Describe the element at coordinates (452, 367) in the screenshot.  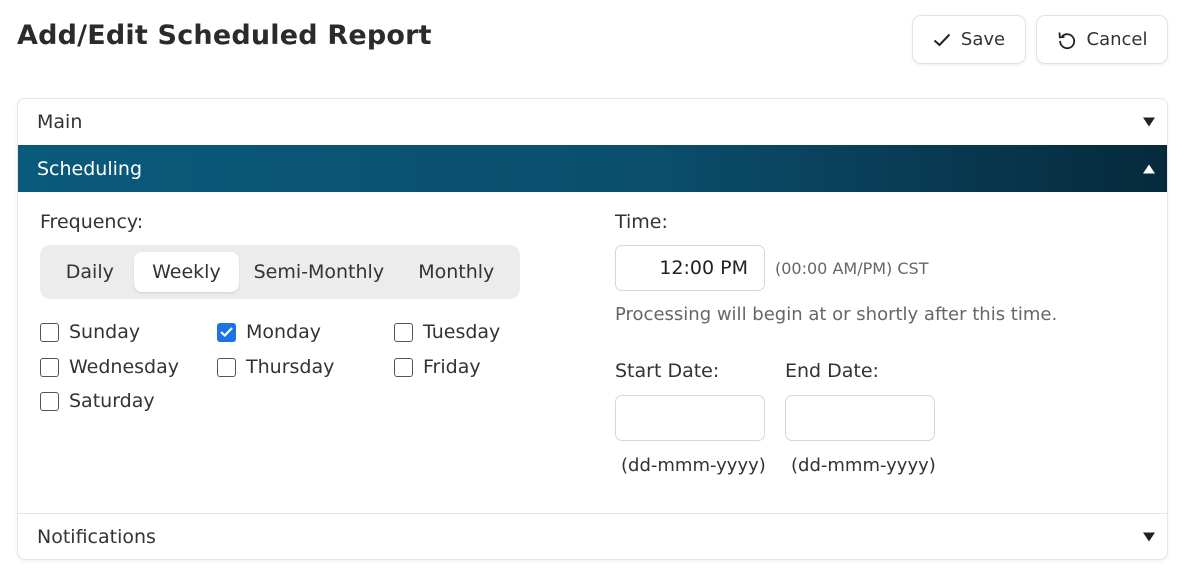
I see `day-label: Friday` at that location.